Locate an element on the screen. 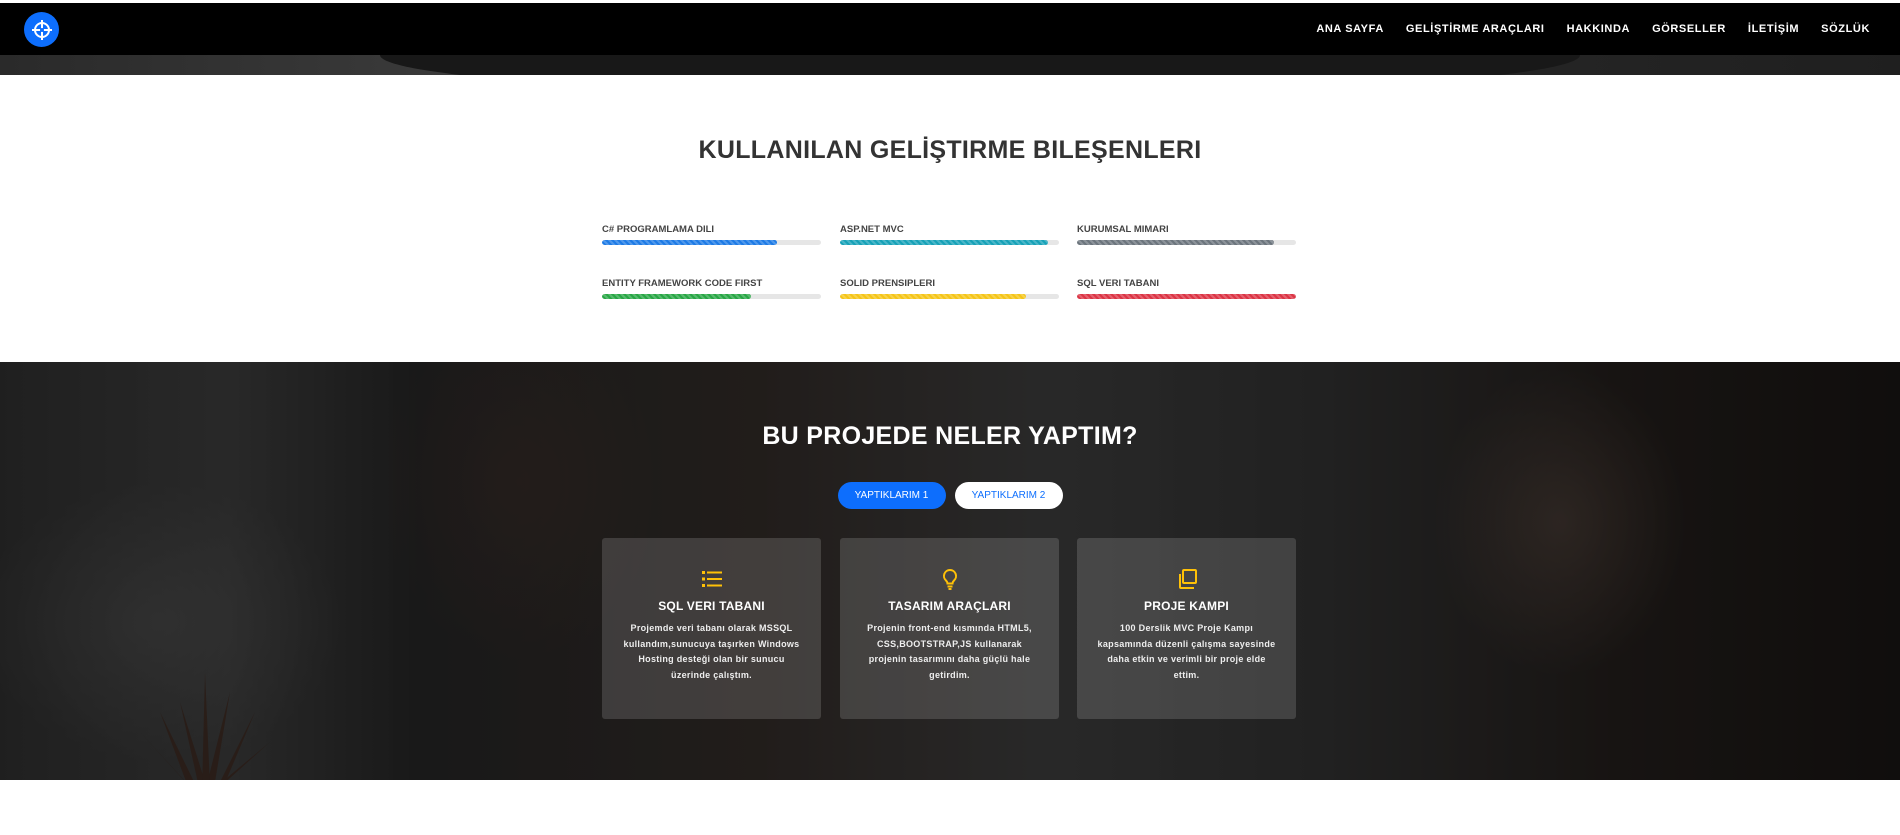 This screenshot has height=835, width=1900. card-title: TASARIM ARAÇLARI is located at coordinates (949, 606).